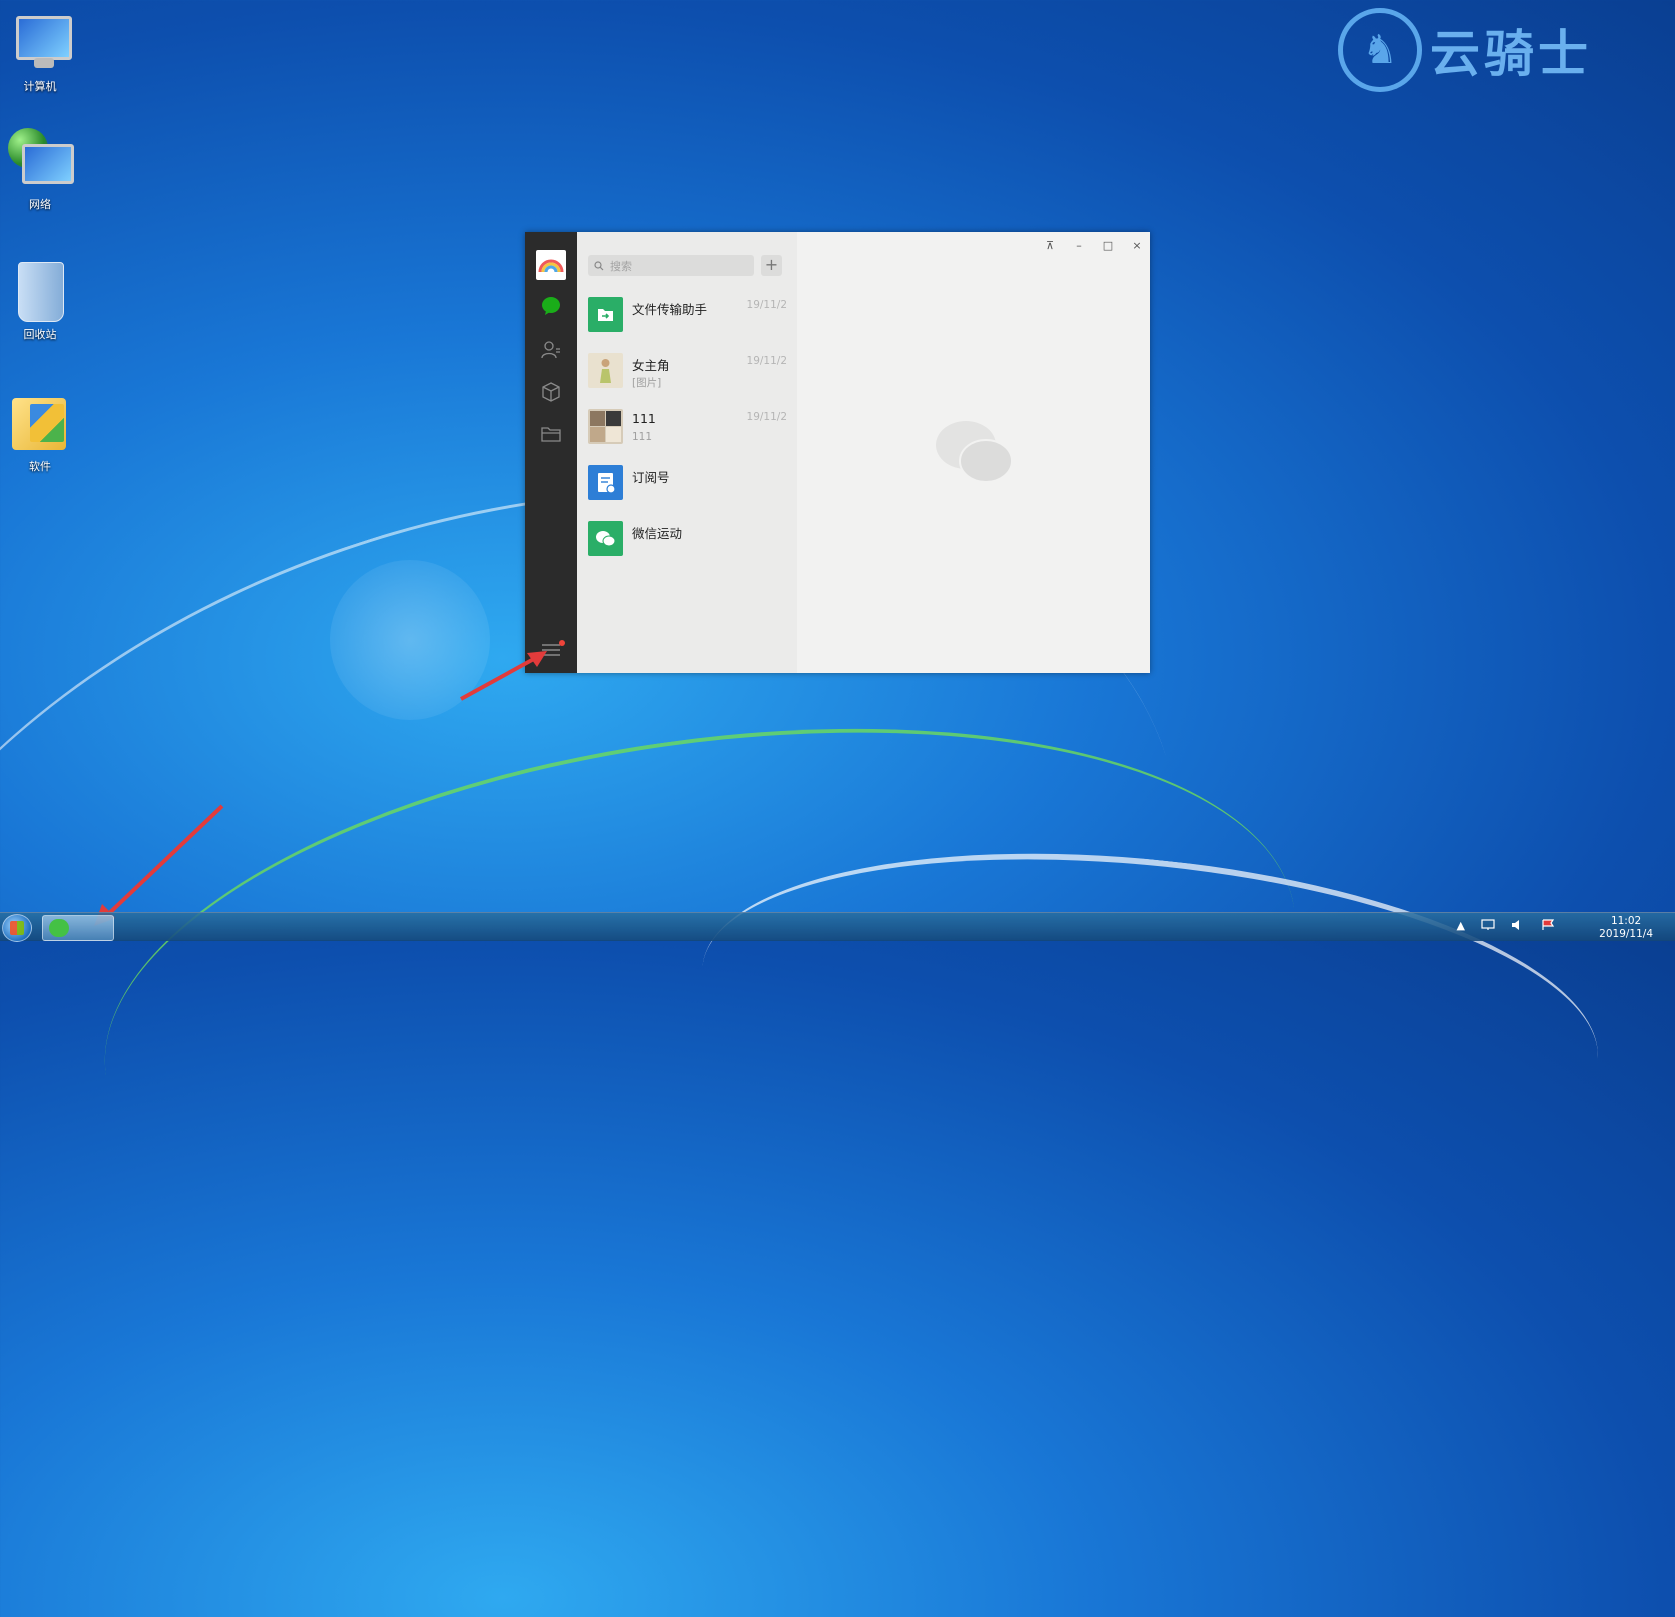  Describe the element at coordinates (605, 482) in the screenshot. I see `subscription-icon` at that location.